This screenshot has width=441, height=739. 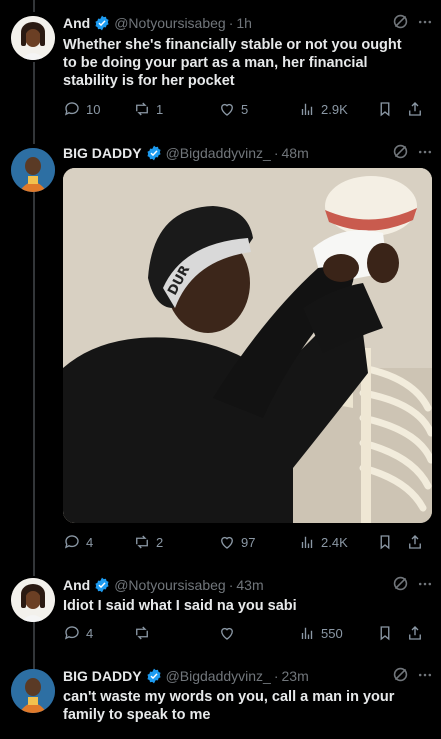 What do you see at coordinates (332, 633) in the screenshot?
I see `view-count: 550` at bounding box center [332, 633].